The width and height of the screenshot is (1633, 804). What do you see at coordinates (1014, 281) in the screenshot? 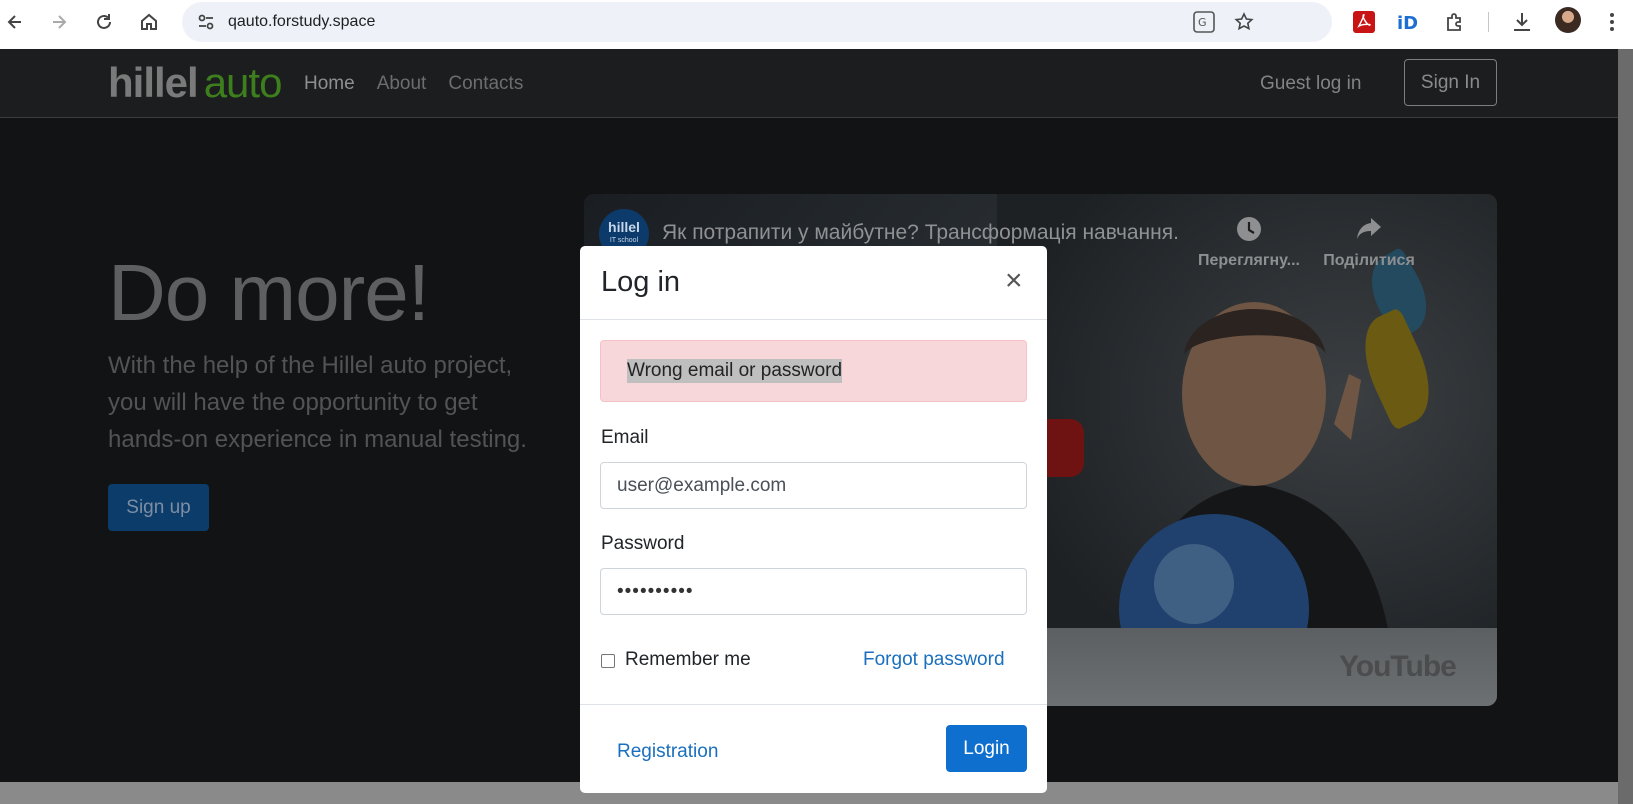
I see `close-icon: ×` at bounding box center [1014, 281].